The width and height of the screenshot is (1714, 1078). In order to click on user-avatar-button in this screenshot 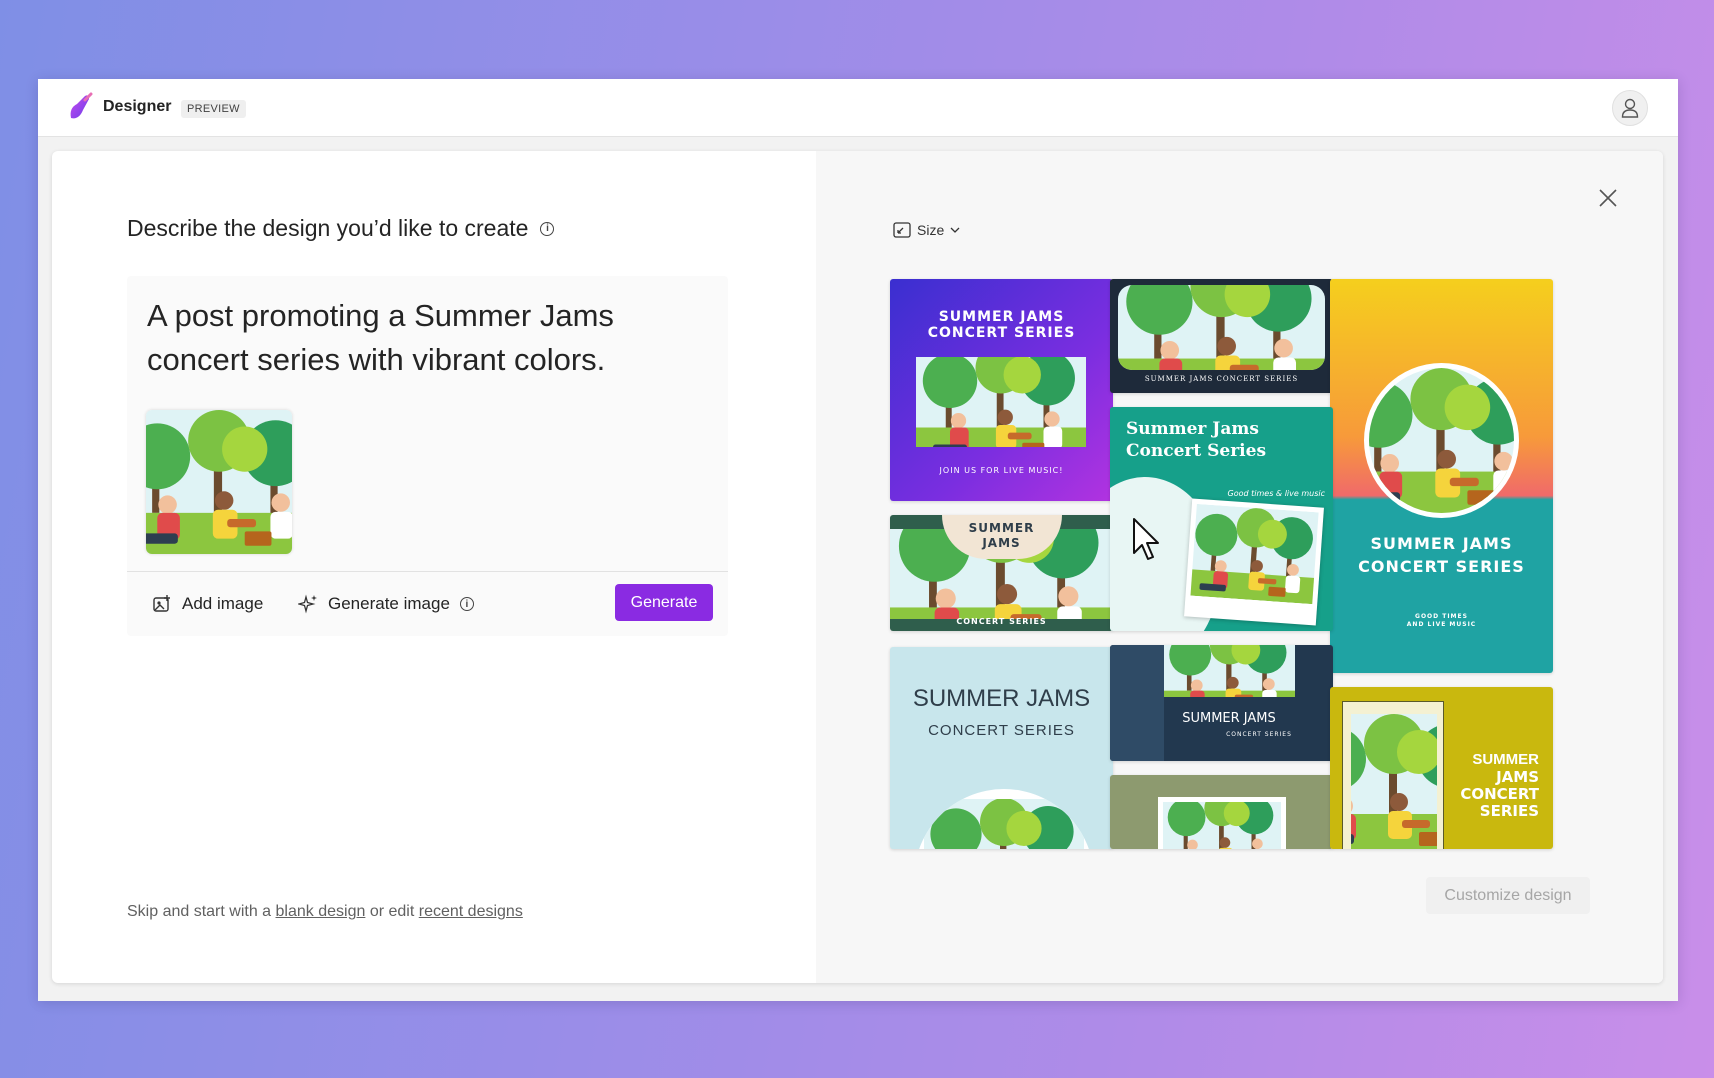, I will do `click(1630, 108)`.